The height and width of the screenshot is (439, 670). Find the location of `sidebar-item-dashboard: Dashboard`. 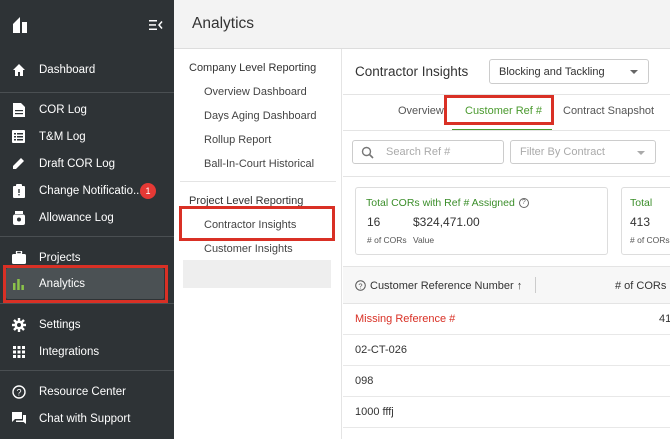

sidebar-item-dashboard: Dashboard is located at coordinates (87, 69).